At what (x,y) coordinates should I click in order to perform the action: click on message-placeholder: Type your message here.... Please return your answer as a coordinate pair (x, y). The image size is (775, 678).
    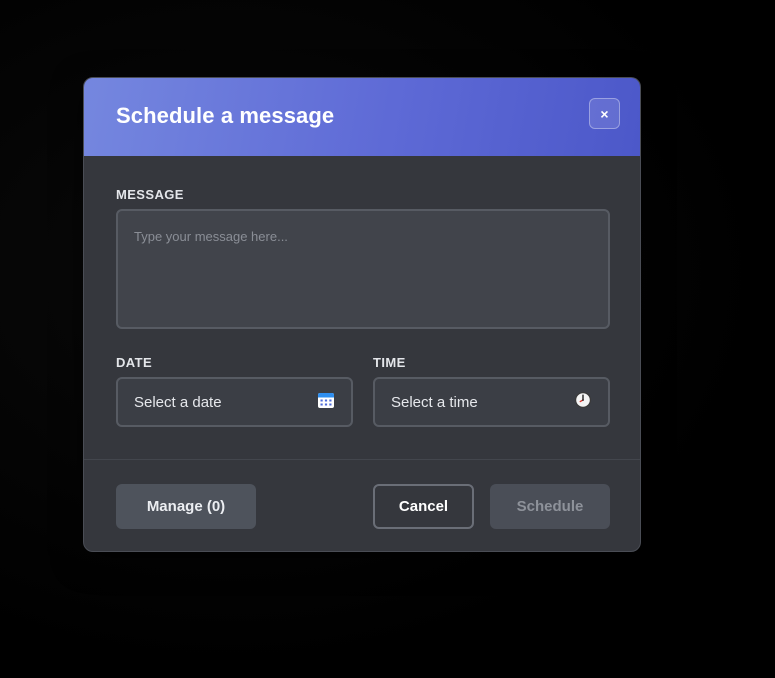
    Looking at the image, I should click on (211, 236).